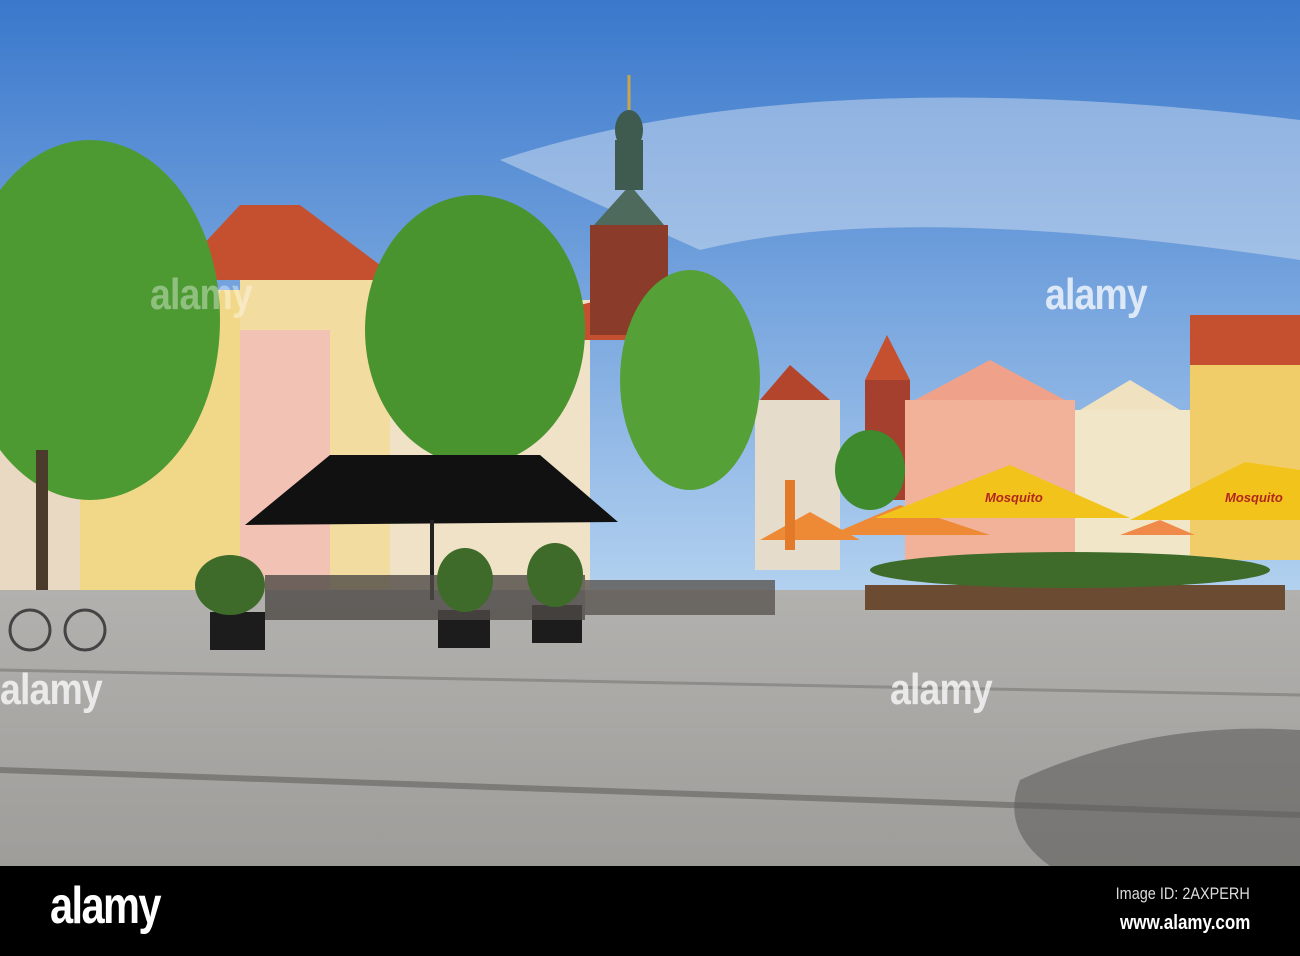 The height and width of the screenshot is (956, 1300). Describe the element at coordinates (106, 906) in the screenshot. I see `alamy-logo: alamy` at that location.